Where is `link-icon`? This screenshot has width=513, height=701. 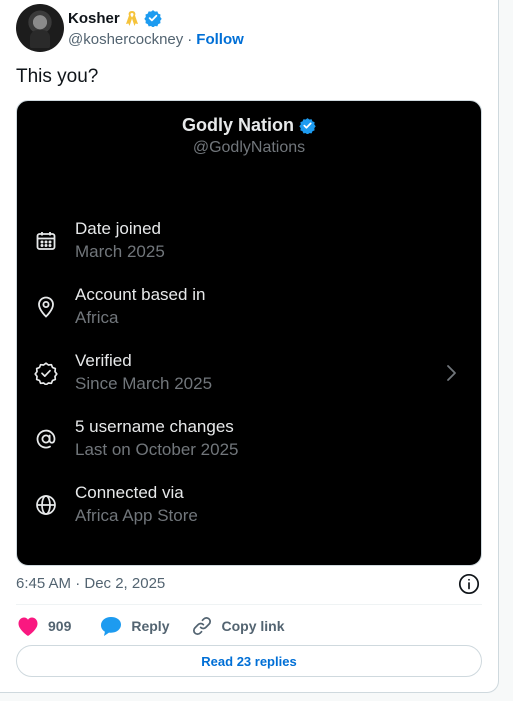
link-icon is located at coordinates (202, 626).